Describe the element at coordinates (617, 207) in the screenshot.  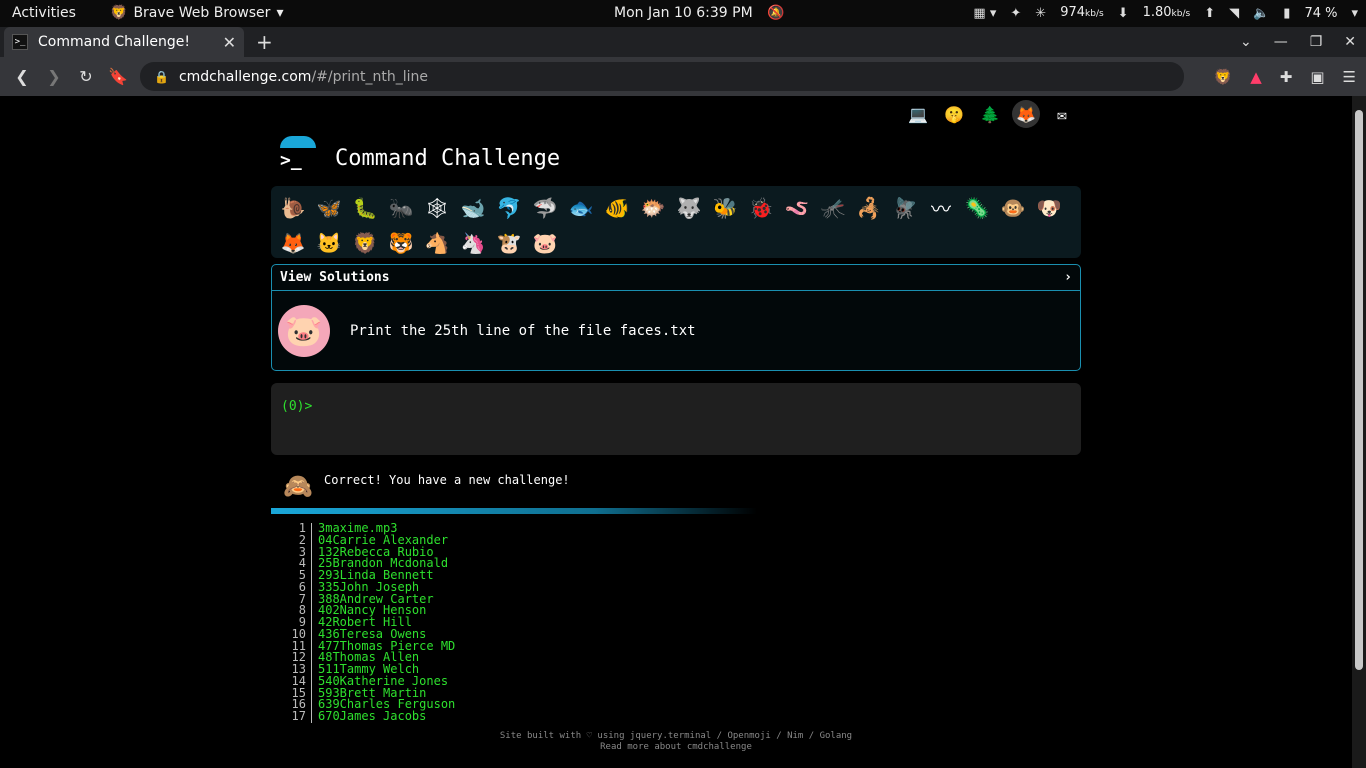
I see `tropical-fish-icon: 🐠` at that location.